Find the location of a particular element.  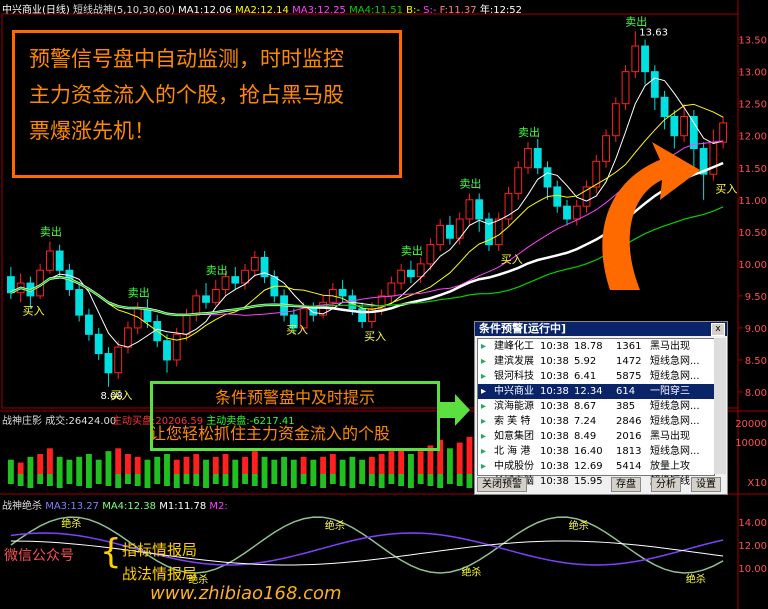

alert-cell-vol: 385 is located at coordinates (626, 406).